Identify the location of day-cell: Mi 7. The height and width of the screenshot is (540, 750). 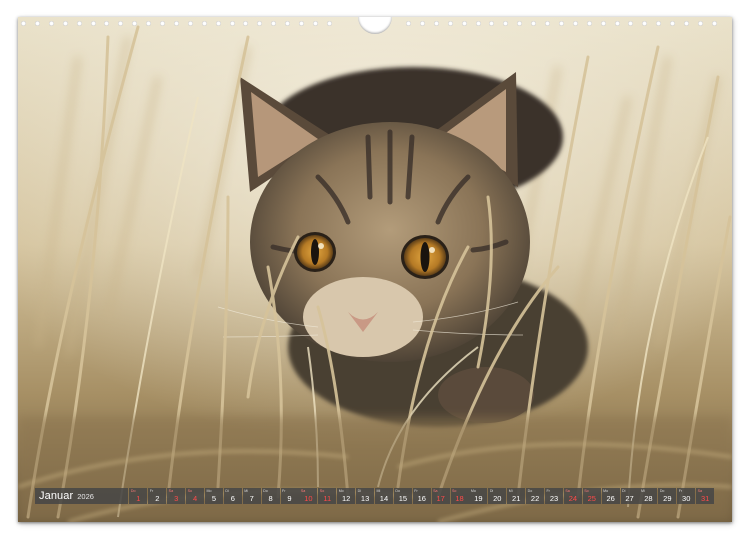
(251, 496).